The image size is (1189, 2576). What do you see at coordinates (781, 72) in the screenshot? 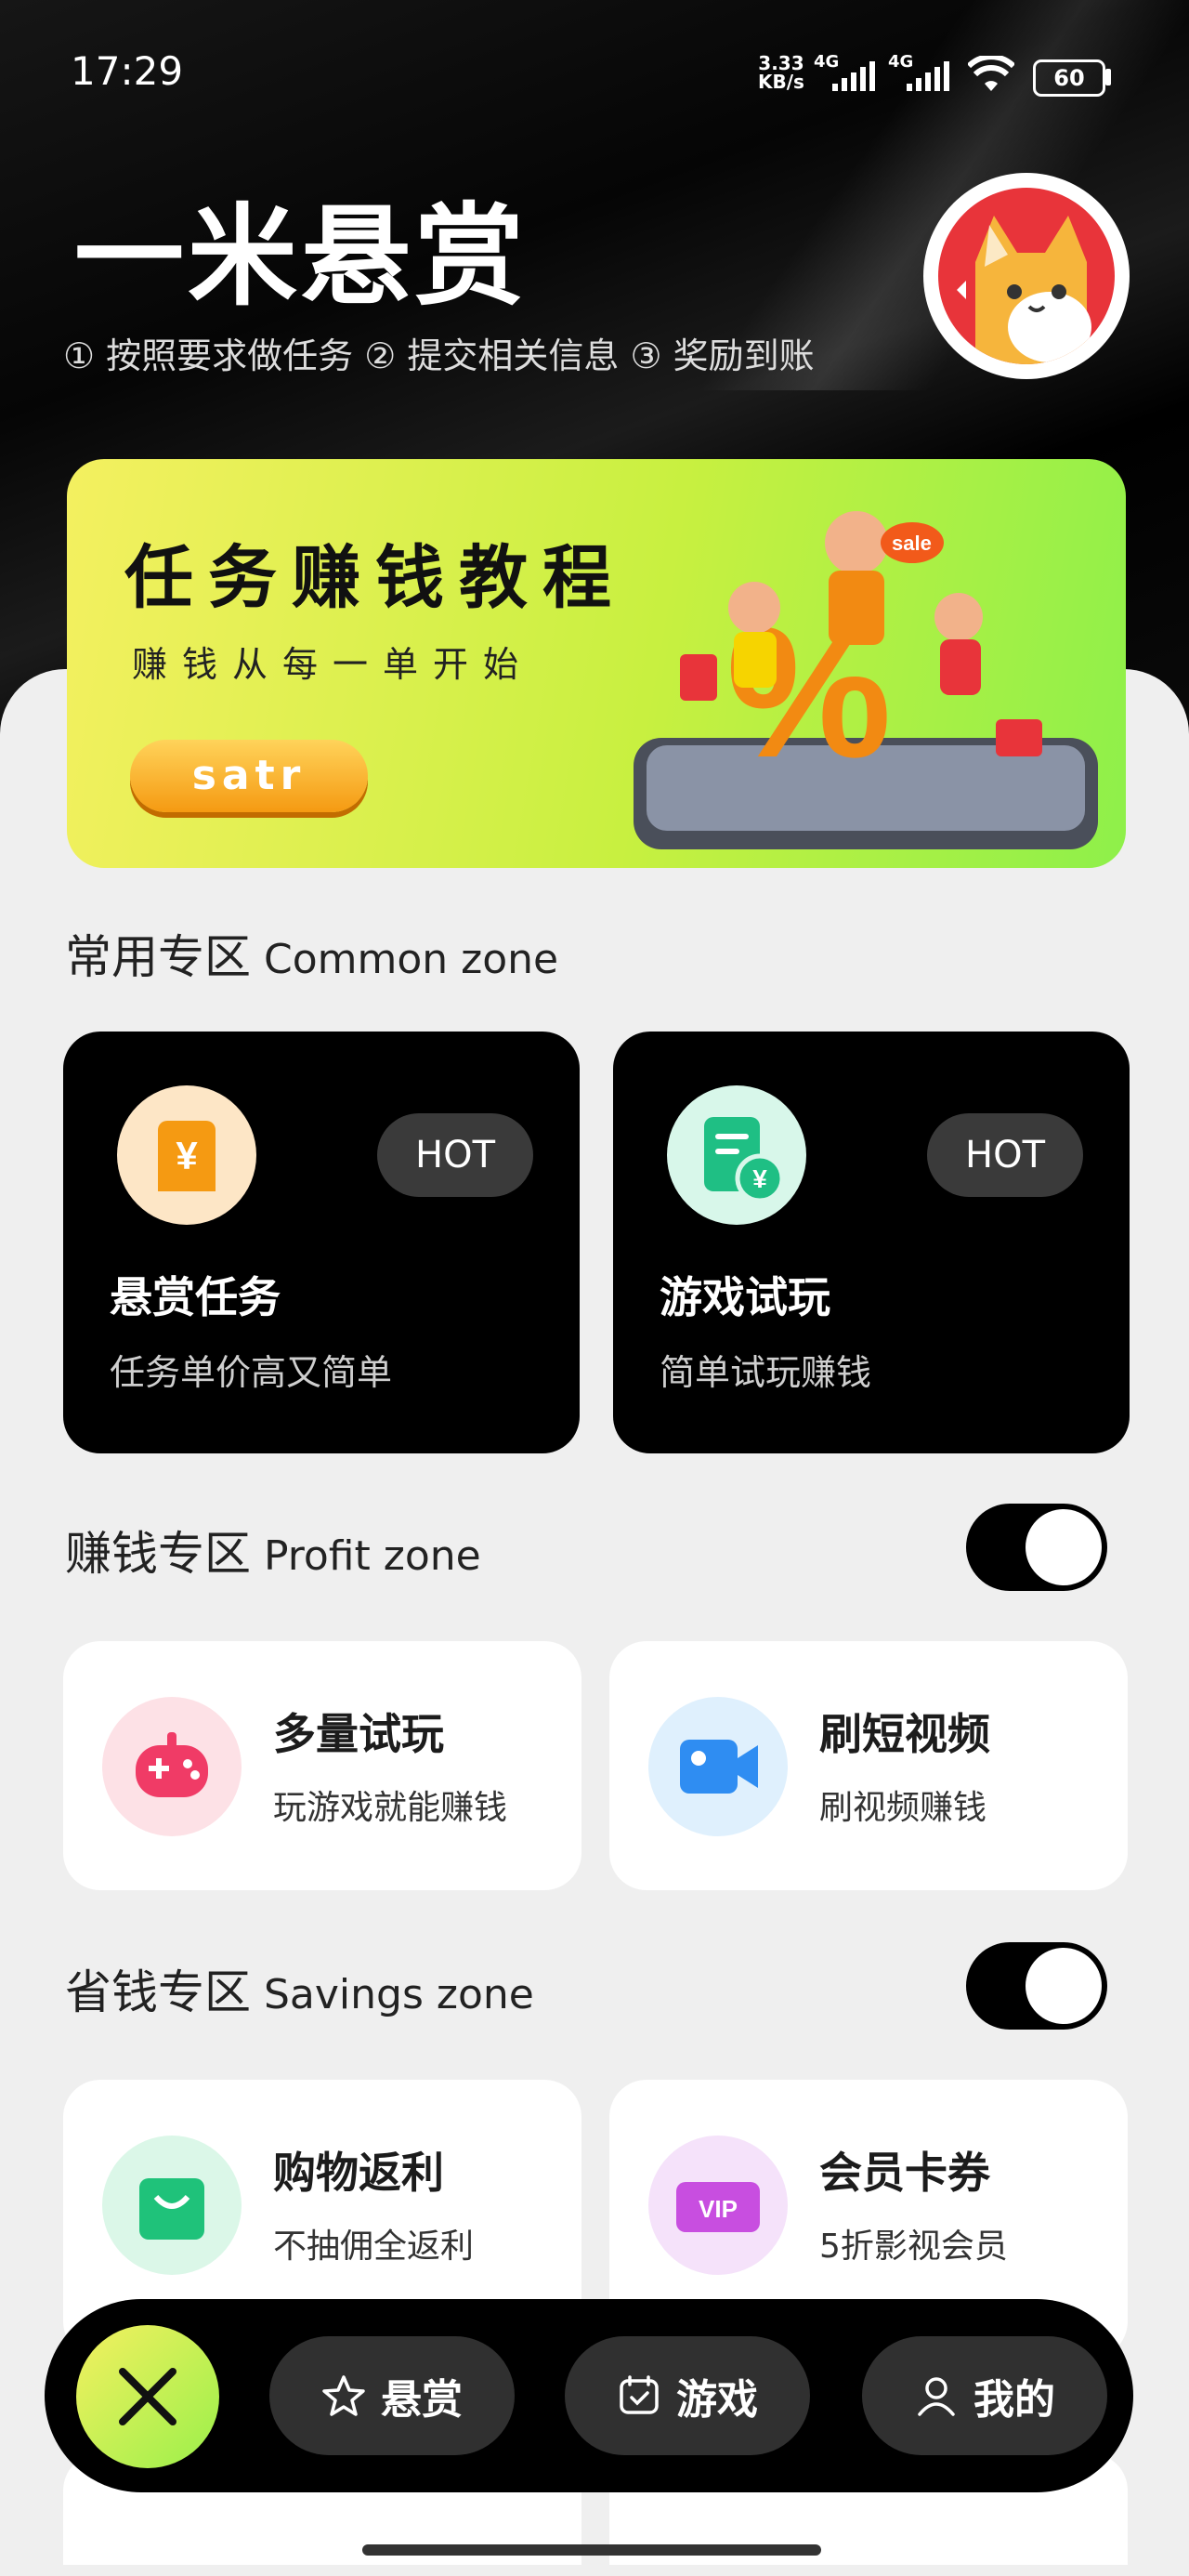
I see `network-speed: 3.33 KB/s` at bounding box center [781, 72].